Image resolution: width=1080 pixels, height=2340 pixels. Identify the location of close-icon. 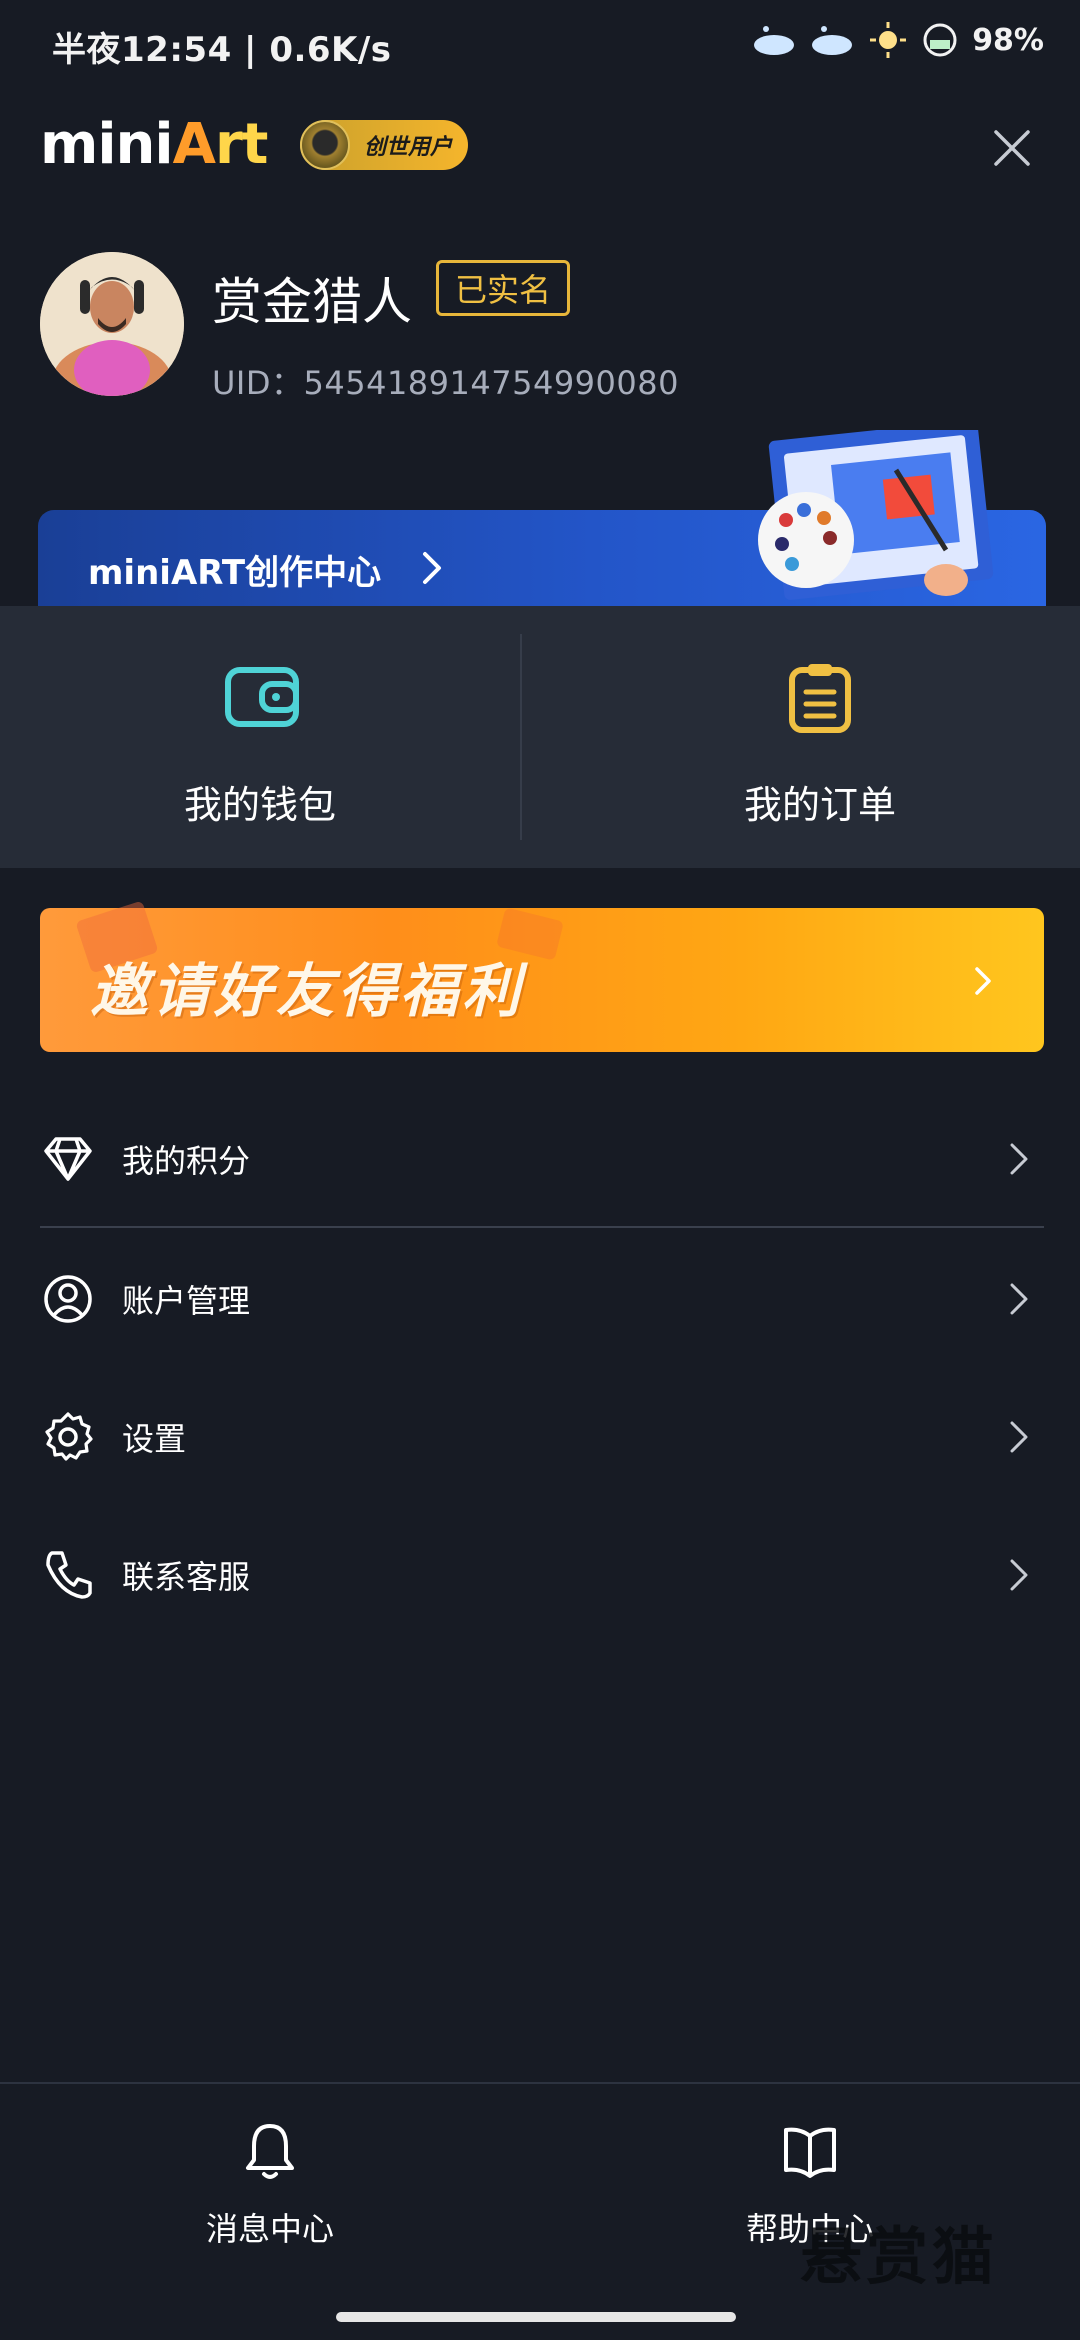
(1012, 148).